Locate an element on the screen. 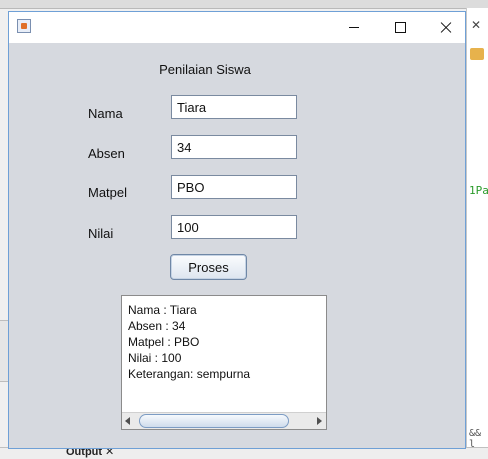  close-button is located at coordinates (446, 27).